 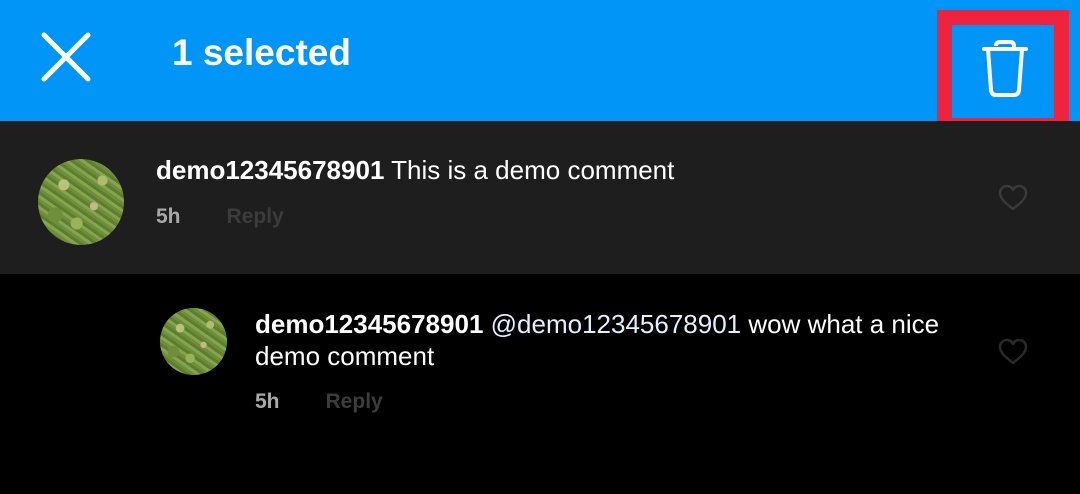 What do you see at coordinates (529, 170) in the screenshot?
I see `comment-body: This is a demo comment` at bounding box center [529, 170].